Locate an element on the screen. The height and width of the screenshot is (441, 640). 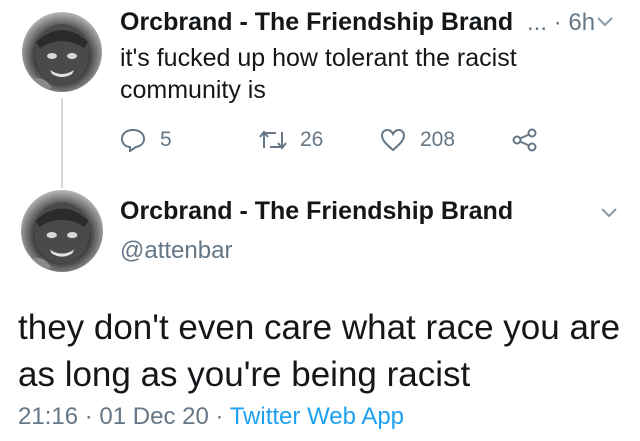
share-button is located at coordinates (525, 140).